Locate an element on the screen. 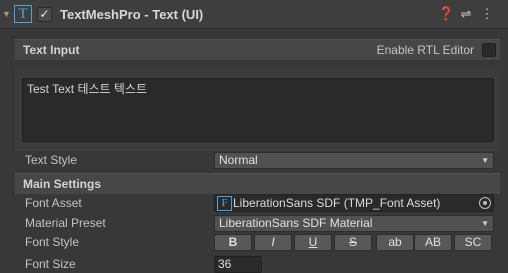 The image size is (508, 273). context-menu-icon: ⋮ is located at coordinates (487, 14).